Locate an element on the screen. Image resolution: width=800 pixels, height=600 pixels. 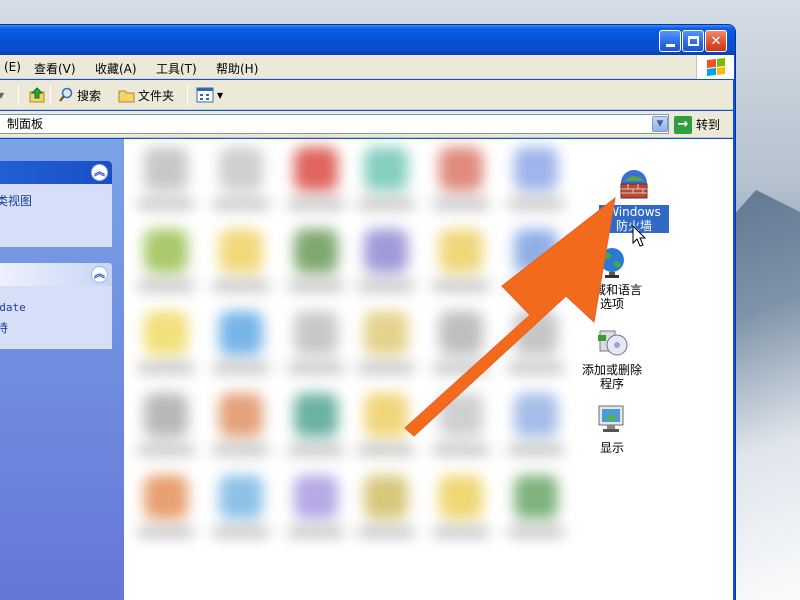
panel-body: Update 支持 is located at coordinates (56, 316).